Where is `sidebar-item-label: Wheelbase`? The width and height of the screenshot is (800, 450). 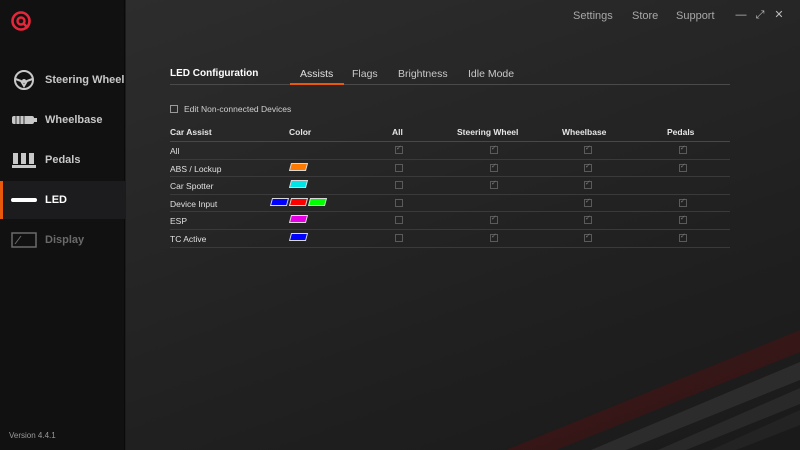
sidebar-item-label: Wheelbase is located at coordinates (74, 120).